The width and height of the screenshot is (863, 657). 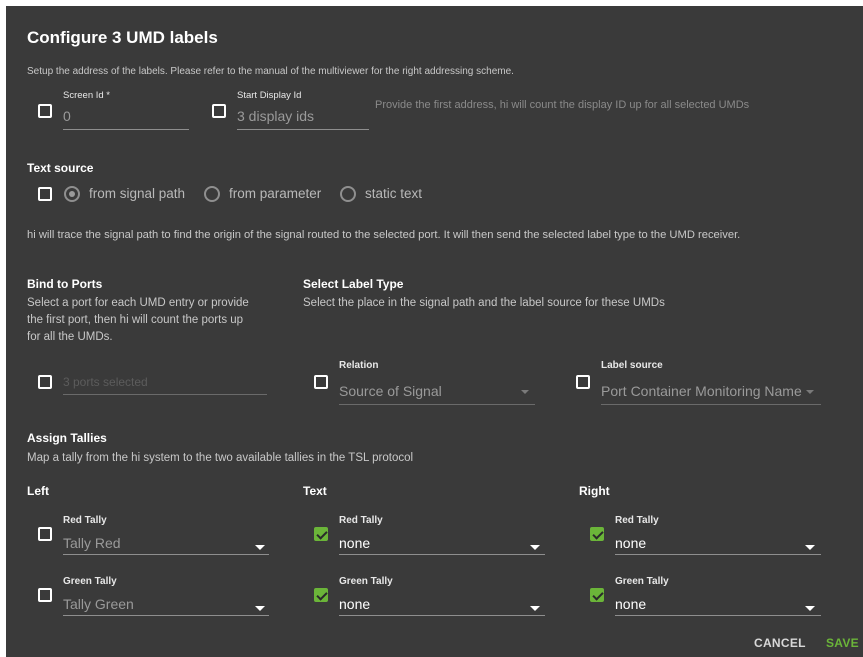 I want to click on label-source-checkbox, so click(x=583, y=382).